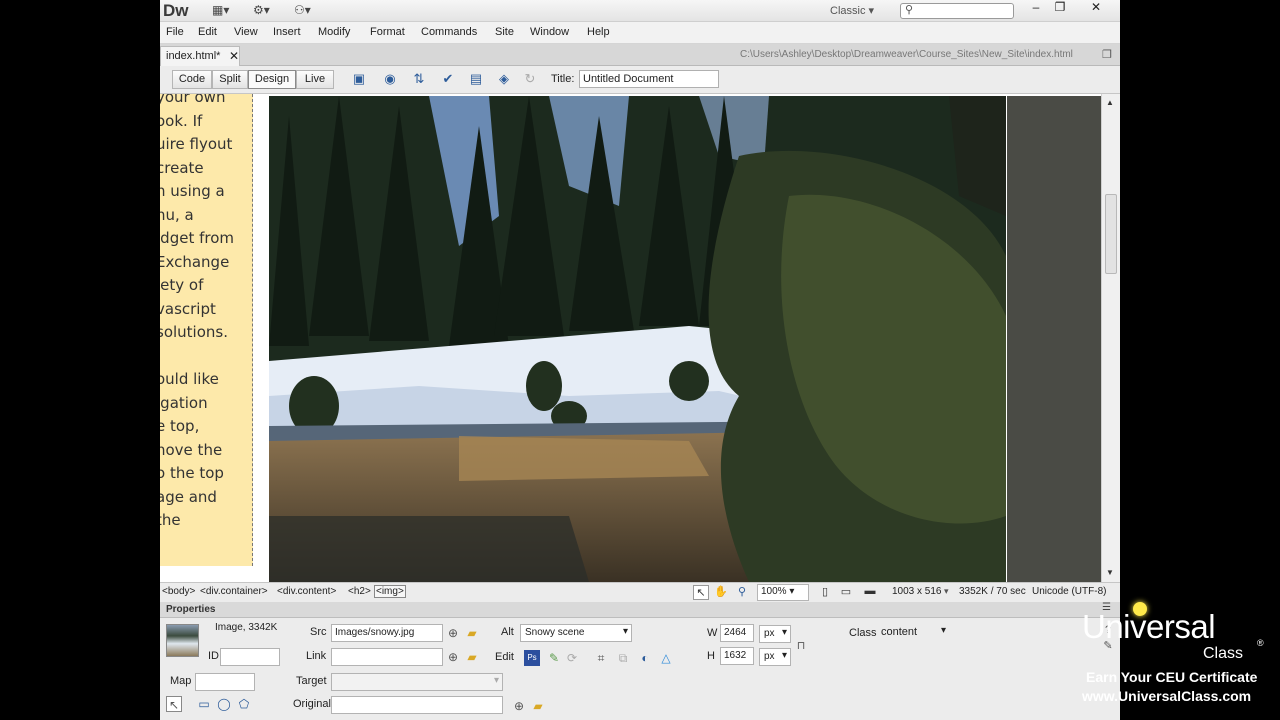  Describe the element at coordinates (1110, 102) in the screenshot. I see `scroll-up-icon: ▲` at that location.